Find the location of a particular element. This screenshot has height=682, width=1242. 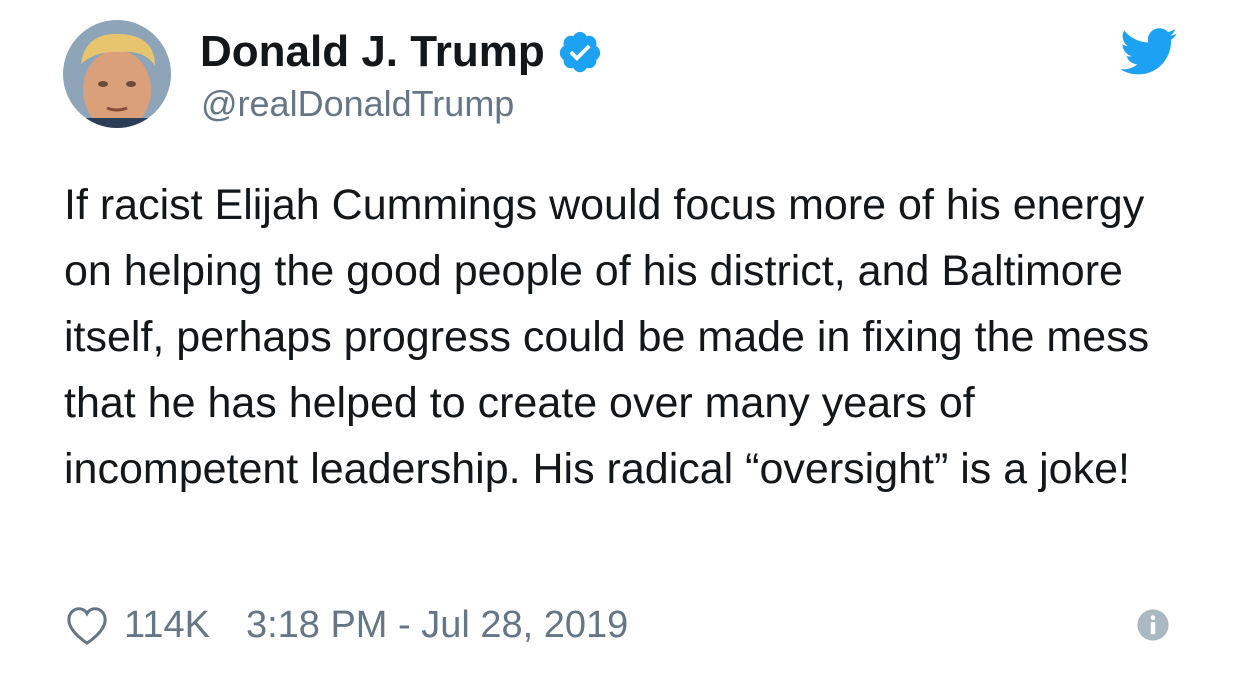

info-icon is located at coordinates (1153, 625).